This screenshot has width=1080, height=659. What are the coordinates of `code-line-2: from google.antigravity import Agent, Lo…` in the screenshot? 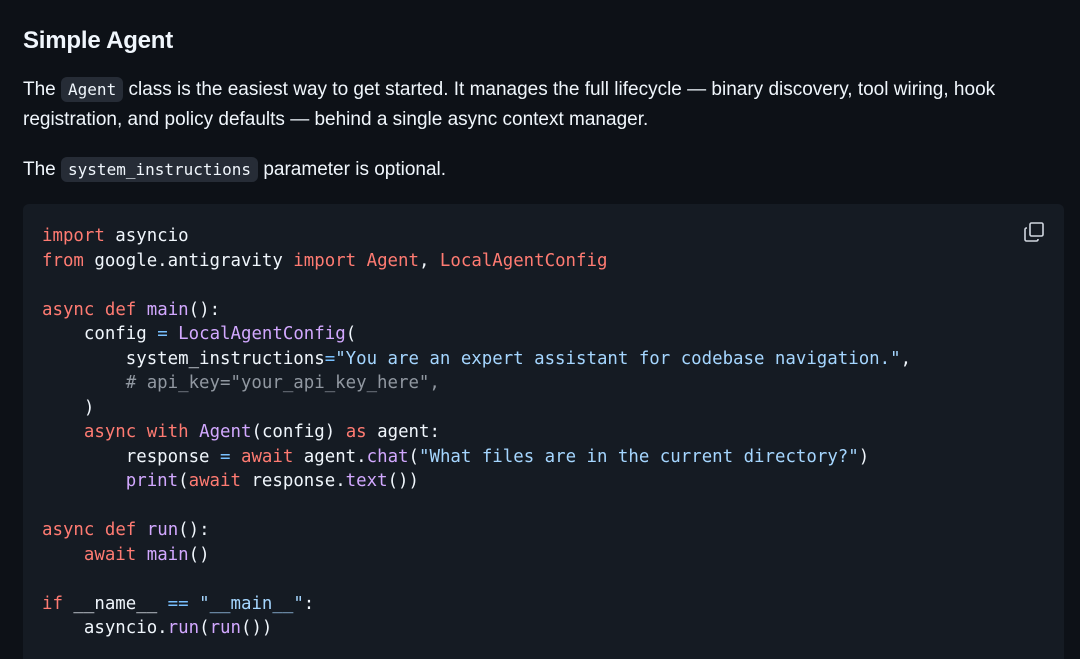 It's located at (325, 260).